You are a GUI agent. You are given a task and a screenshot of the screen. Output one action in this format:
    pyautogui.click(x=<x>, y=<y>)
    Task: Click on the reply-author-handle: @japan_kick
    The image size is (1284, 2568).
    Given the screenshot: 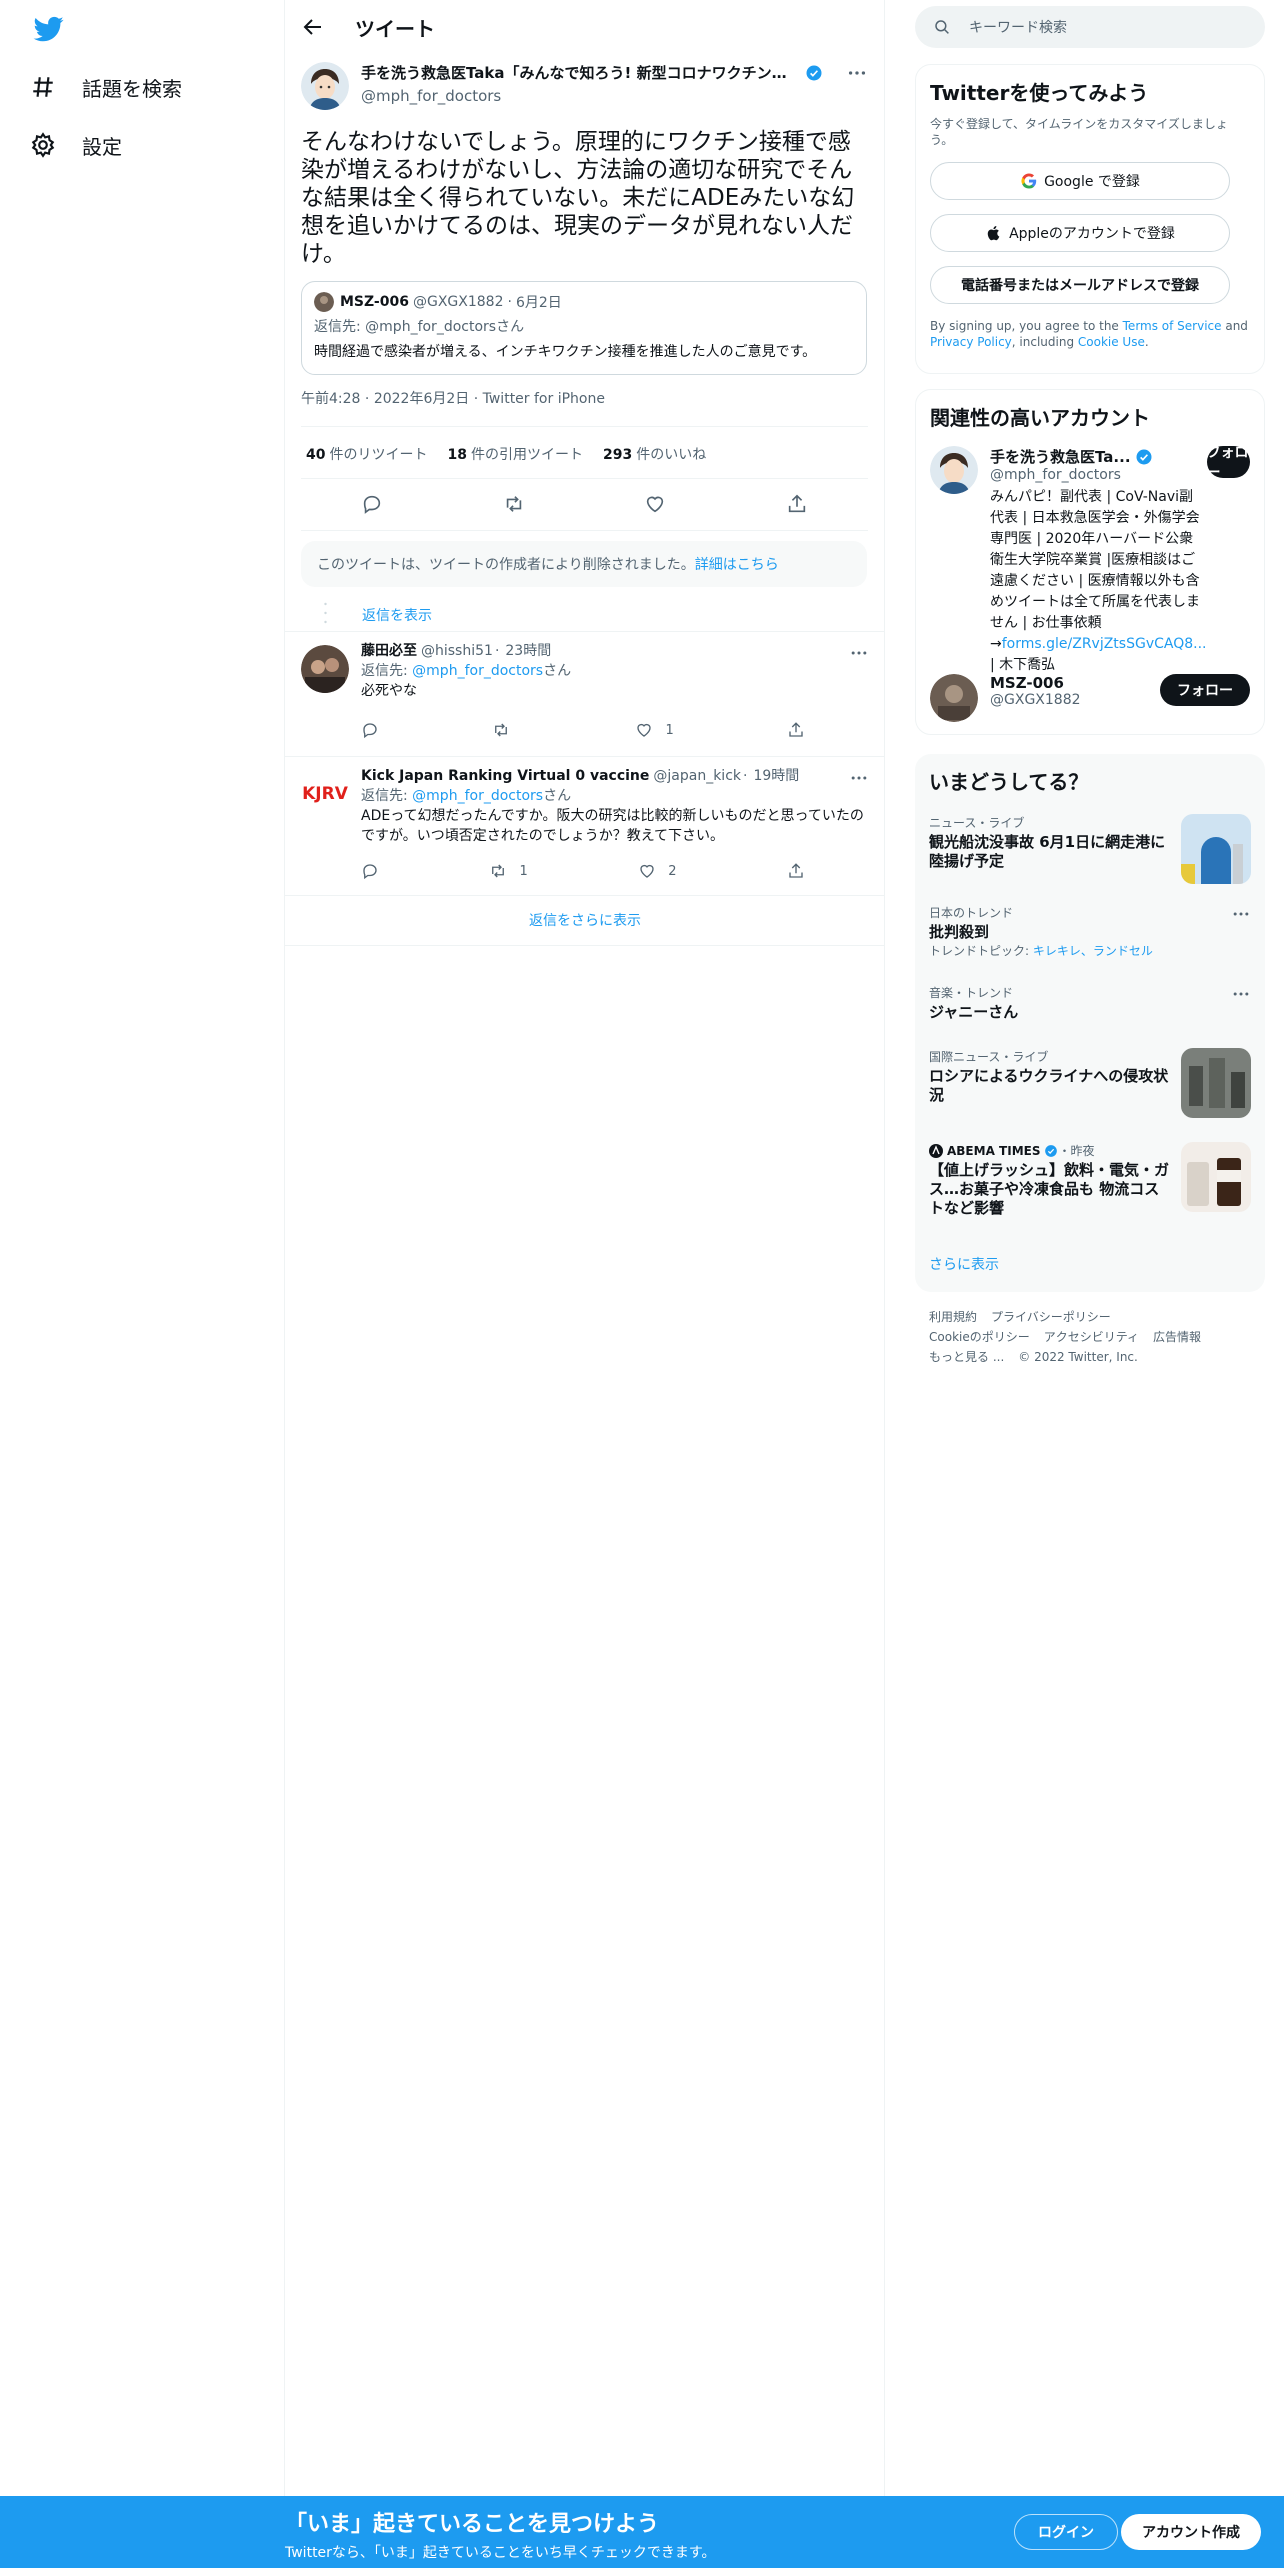 What is the action you would take?
    pyautogui.click(x=697, y=776)
    